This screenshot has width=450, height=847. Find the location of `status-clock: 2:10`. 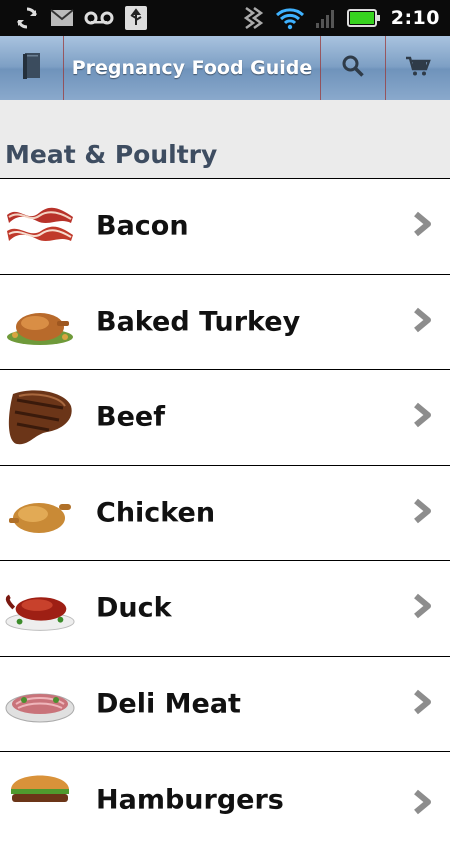

status-clock: 2:10 is located at coordinates (415, 18).